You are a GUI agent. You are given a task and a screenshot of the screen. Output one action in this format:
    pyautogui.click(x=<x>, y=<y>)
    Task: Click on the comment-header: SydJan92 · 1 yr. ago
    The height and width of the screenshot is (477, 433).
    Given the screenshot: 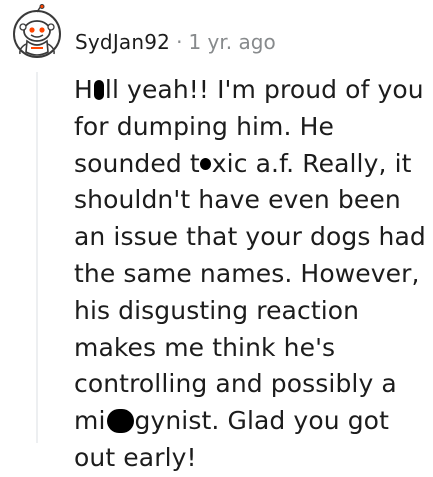 What is the action you would take?
    pyautogui.click(x=175, y=42)
    